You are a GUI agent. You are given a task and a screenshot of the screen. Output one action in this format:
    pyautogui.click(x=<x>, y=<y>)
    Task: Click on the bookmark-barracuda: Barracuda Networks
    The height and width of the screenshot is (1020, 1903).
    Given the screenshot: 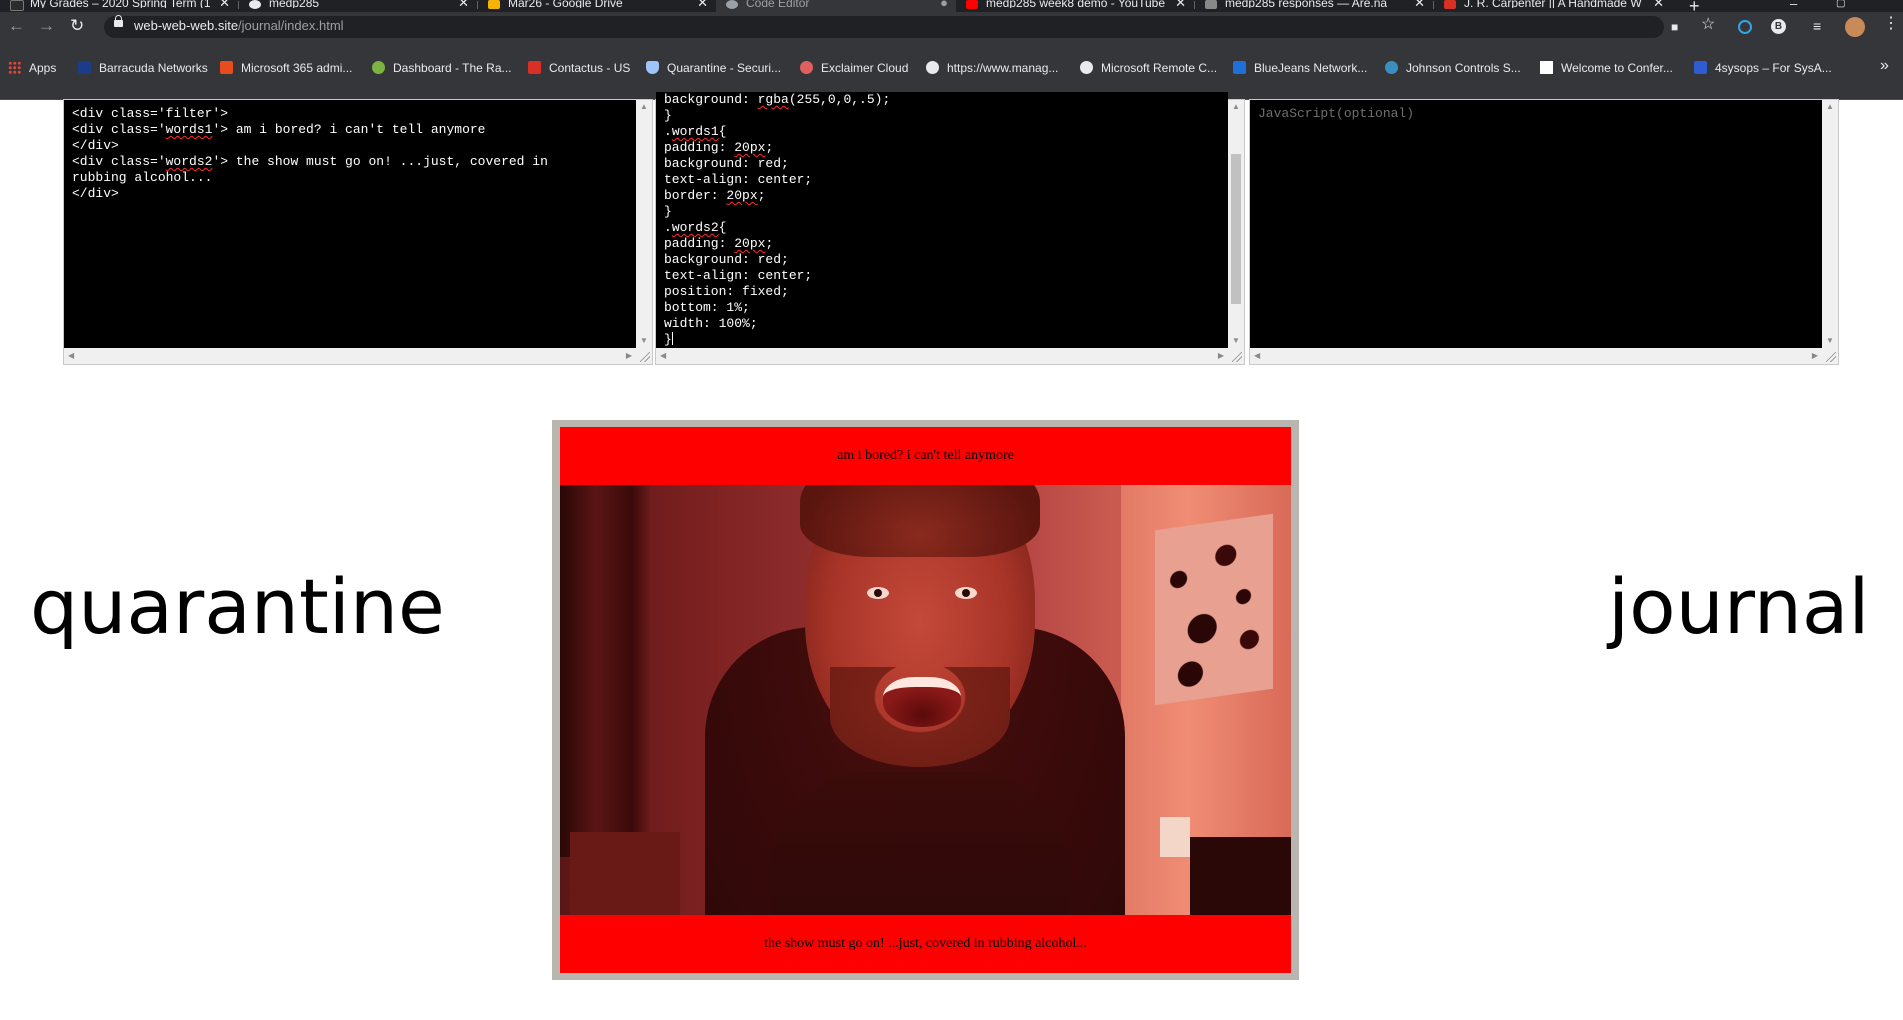 What is the action you would take?
    pyautogui.click(x=143, y=68)
    